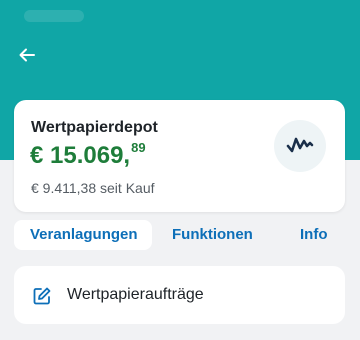 The height and width of the screenshot is (340, 360). Describe the element at coordinates (94, 127) in the screenshot. I see `depot-title: Wertpapierdepot` at that location.